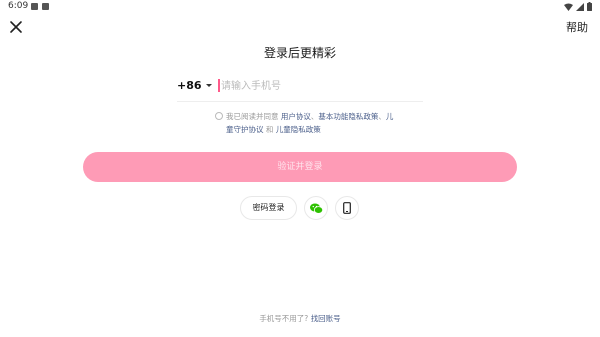 The height and width of the screenshot is (337, 600). I want to click on wechat-icon, so click(316, 208).